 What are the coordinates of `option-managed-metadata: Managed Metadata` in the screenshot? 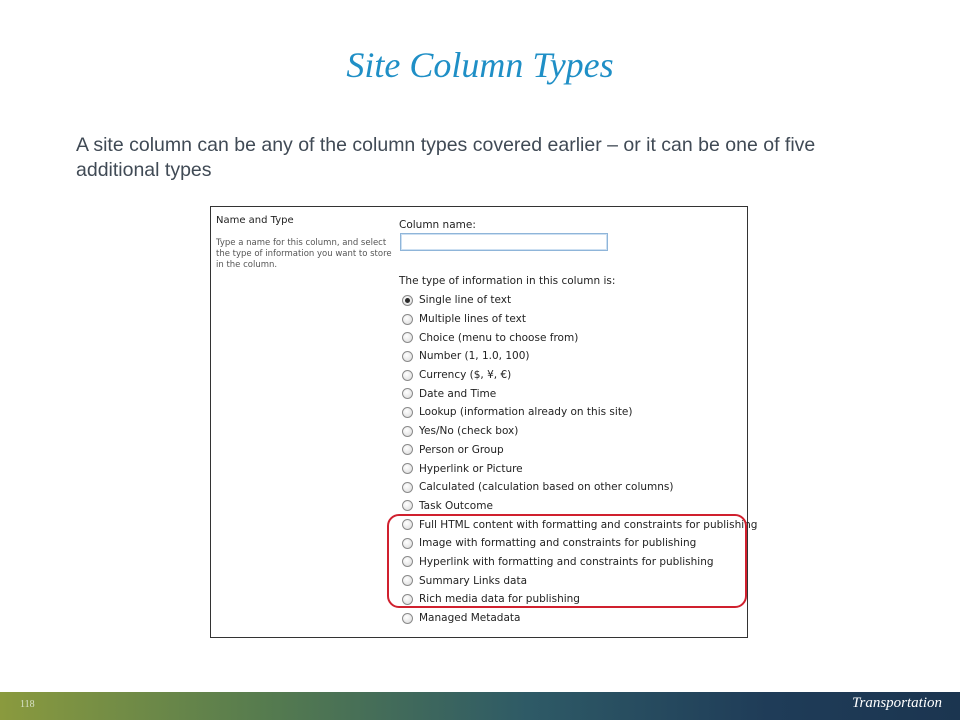 It's located at (574, 618).